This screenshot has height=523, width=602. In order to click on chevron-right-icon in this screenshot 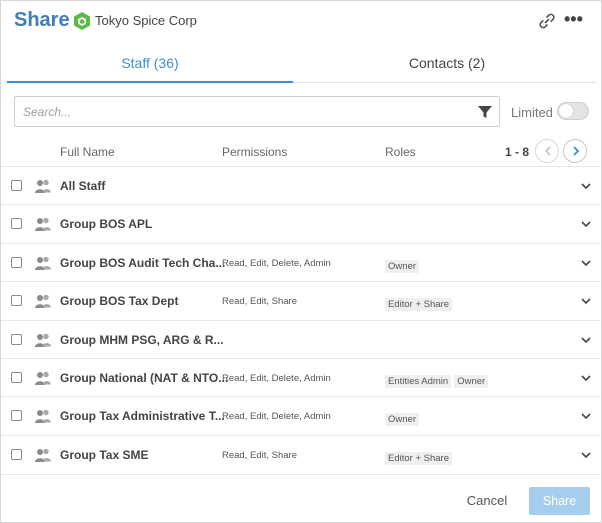, I will do `click(576, 151)`.